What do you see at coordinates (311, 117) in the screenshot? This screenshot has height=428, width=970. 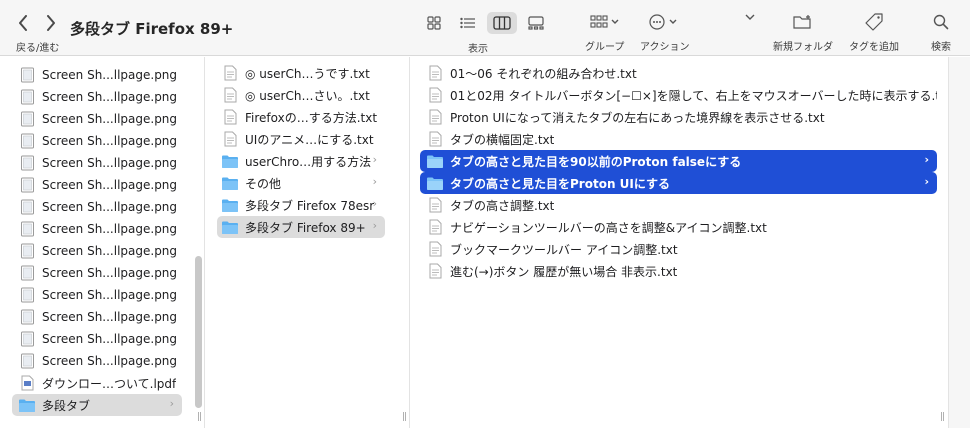 I see `item-label: Firefoxの…する方法.txt` at bounding box center [311, 117].